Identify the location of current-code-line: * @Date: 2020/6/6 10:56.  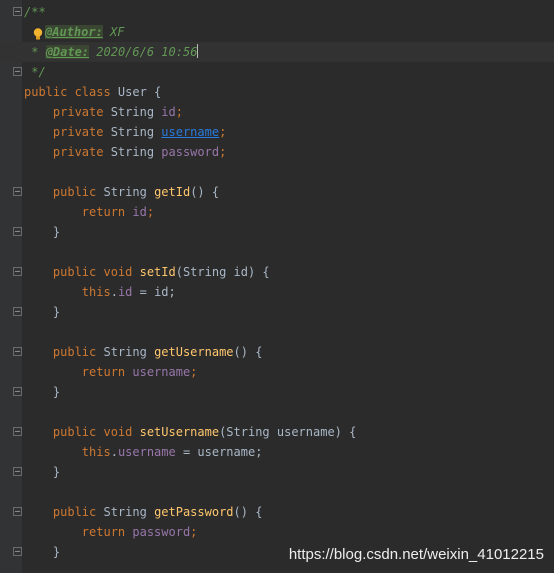
(277, 52).